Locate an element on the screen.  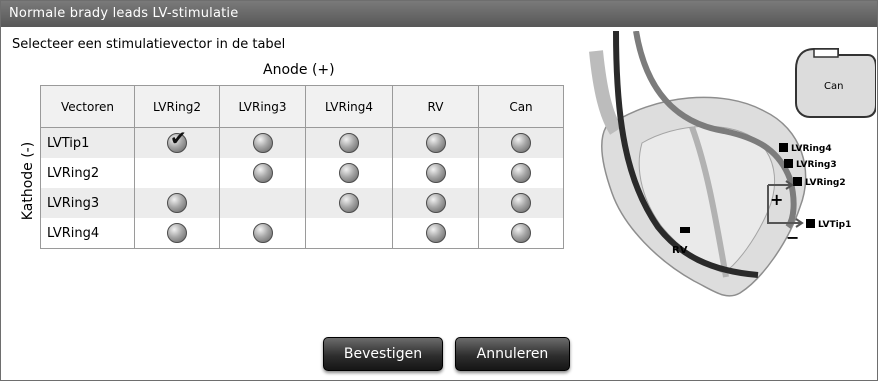
kathode-label: Kathode (-) is located at coordinates (28, 181).